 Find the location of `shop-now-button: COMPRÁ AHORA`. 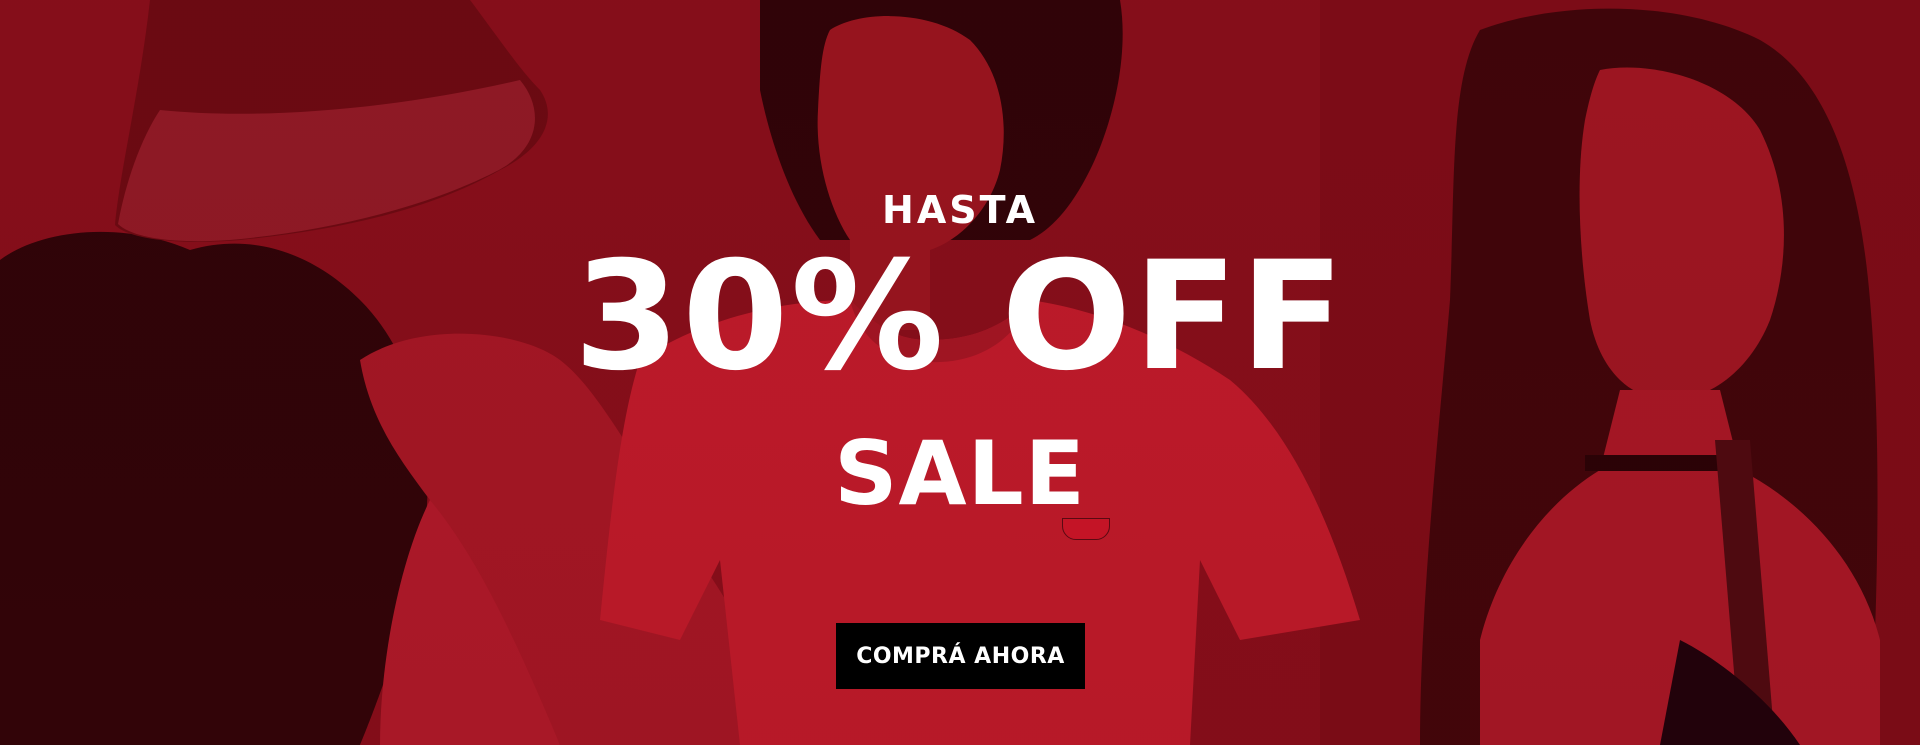

shop-now-button: COMPRÁ AHORA is located at coordinates (960, 656).